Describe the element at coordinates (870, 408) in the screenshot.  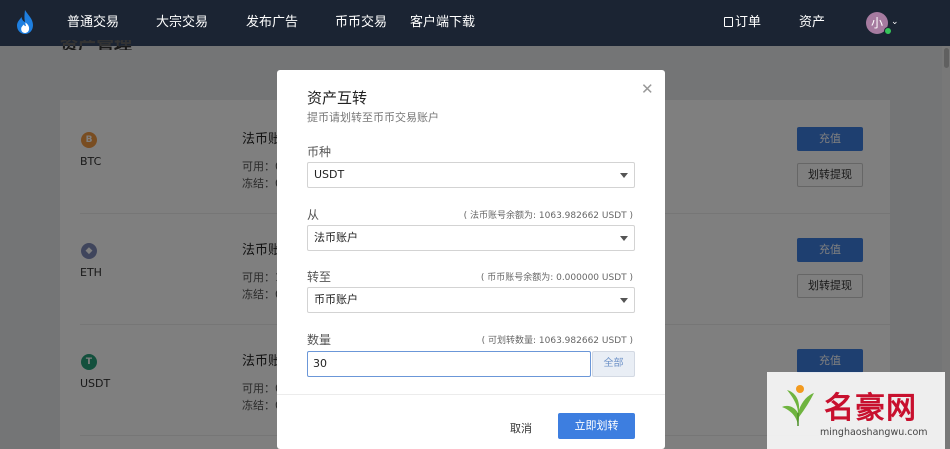
I see `watermark-title: 名豪网` at that location.